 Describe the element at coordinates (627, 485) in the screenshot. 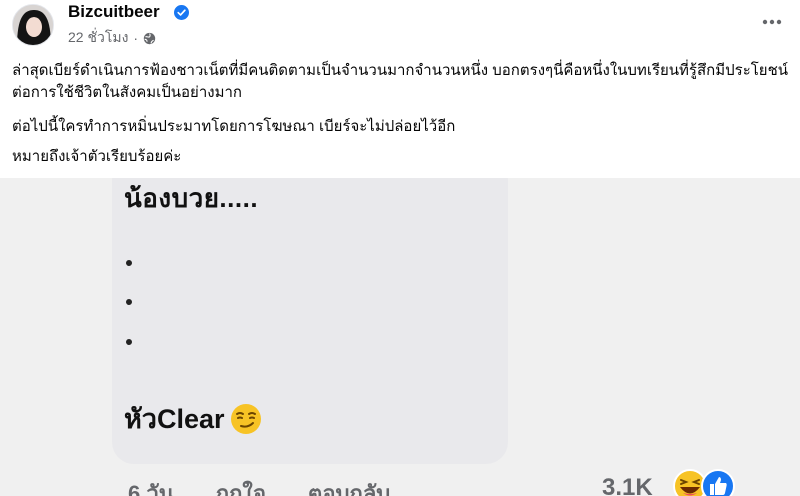

I see `reaction-count: 3.1K` at that location.